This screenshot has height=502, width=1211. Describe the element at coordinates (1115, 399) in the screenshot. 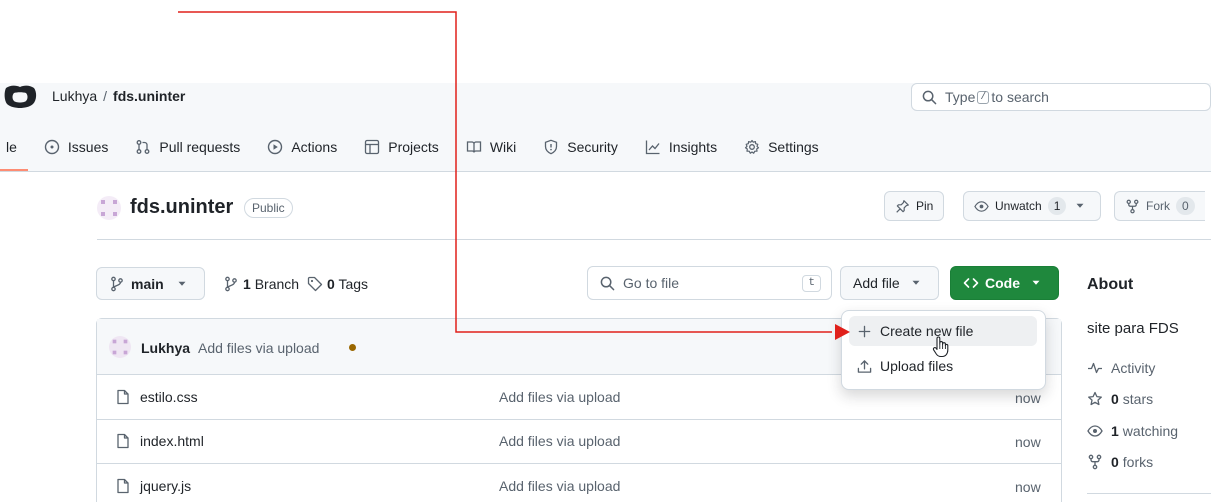

I see `stars-count: 0` at that location.